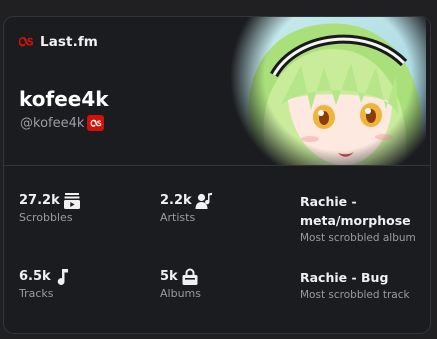 The image size is (437, 339). What do you see at coordinates (180, 284) in the screenshot?
I see `stat-albums: 5k Albums` at bounding box center [180, 284].